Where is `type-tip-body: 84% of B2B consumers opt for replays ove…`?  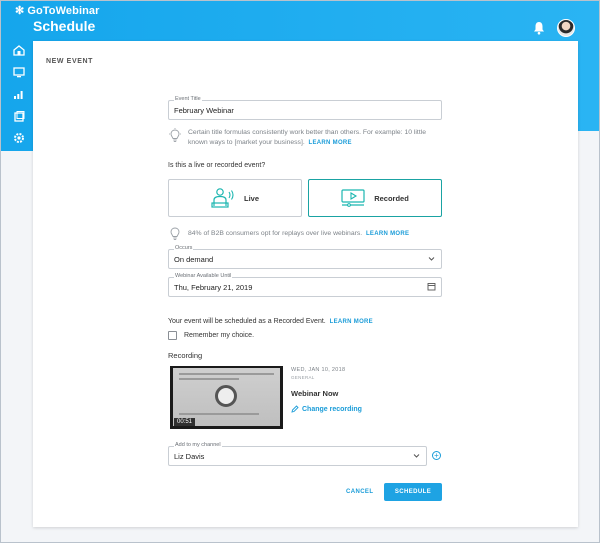
type-tip-body: 84% of B2B consumers opt for replays ove… is located at coordinates (275, 233).